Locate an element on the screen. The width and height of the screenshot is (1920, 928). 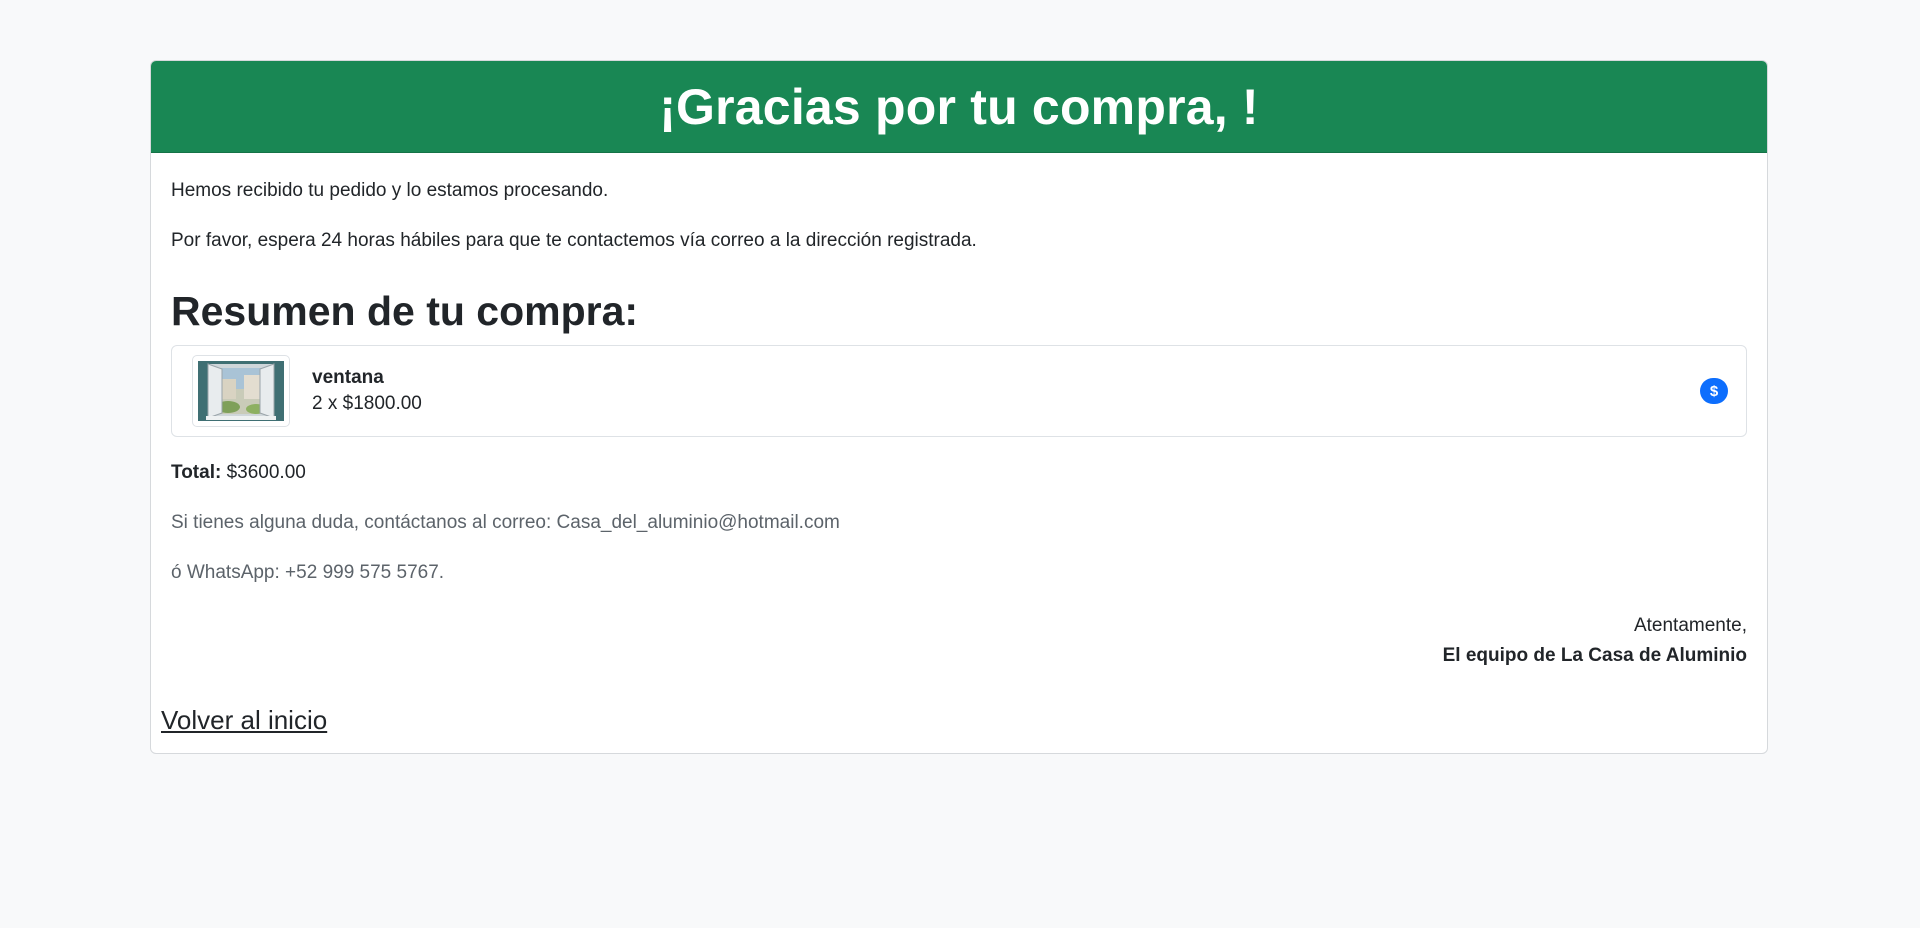
price-badge: $ is located at coordinates (1714, 391).